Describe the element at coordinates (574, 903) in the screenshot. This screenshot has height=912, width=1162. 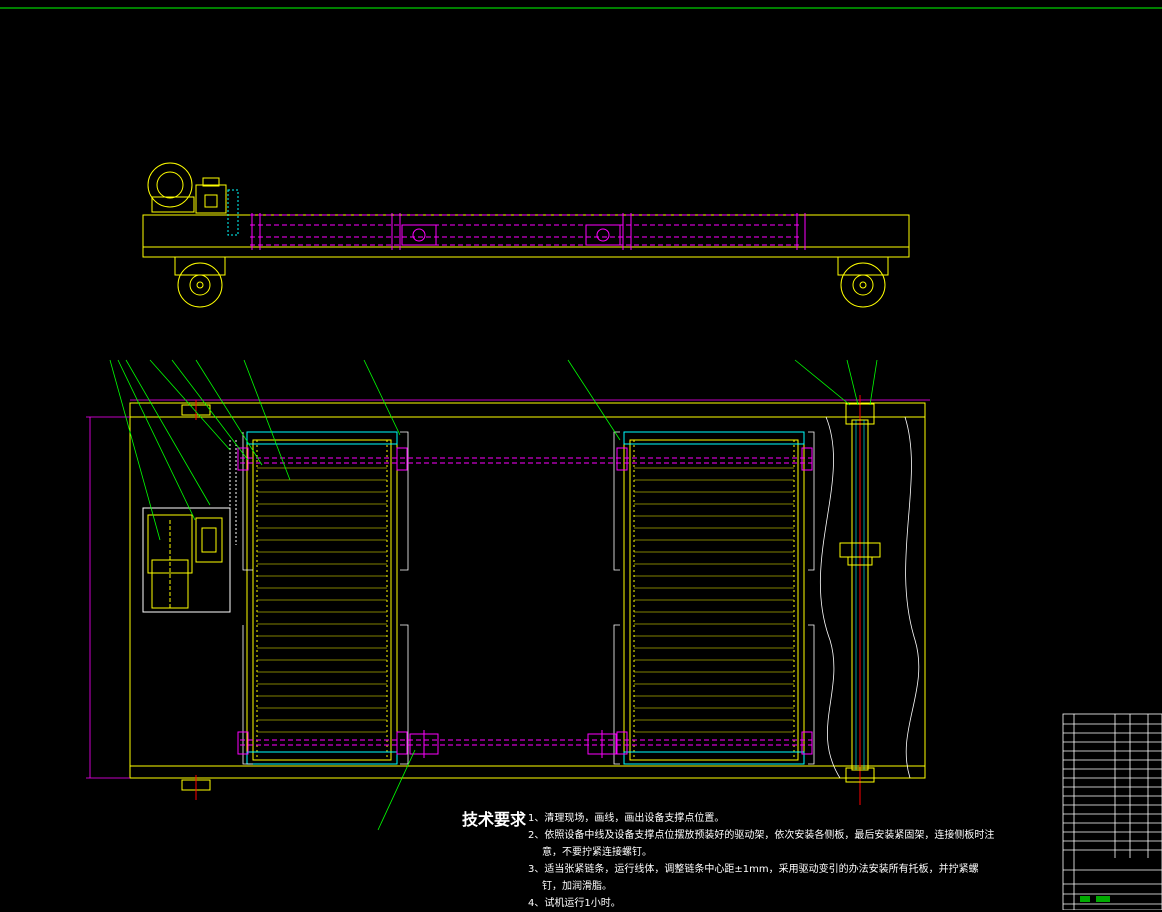
I see `tech-requirement-line: 4、试机运行1小时。` at that location.